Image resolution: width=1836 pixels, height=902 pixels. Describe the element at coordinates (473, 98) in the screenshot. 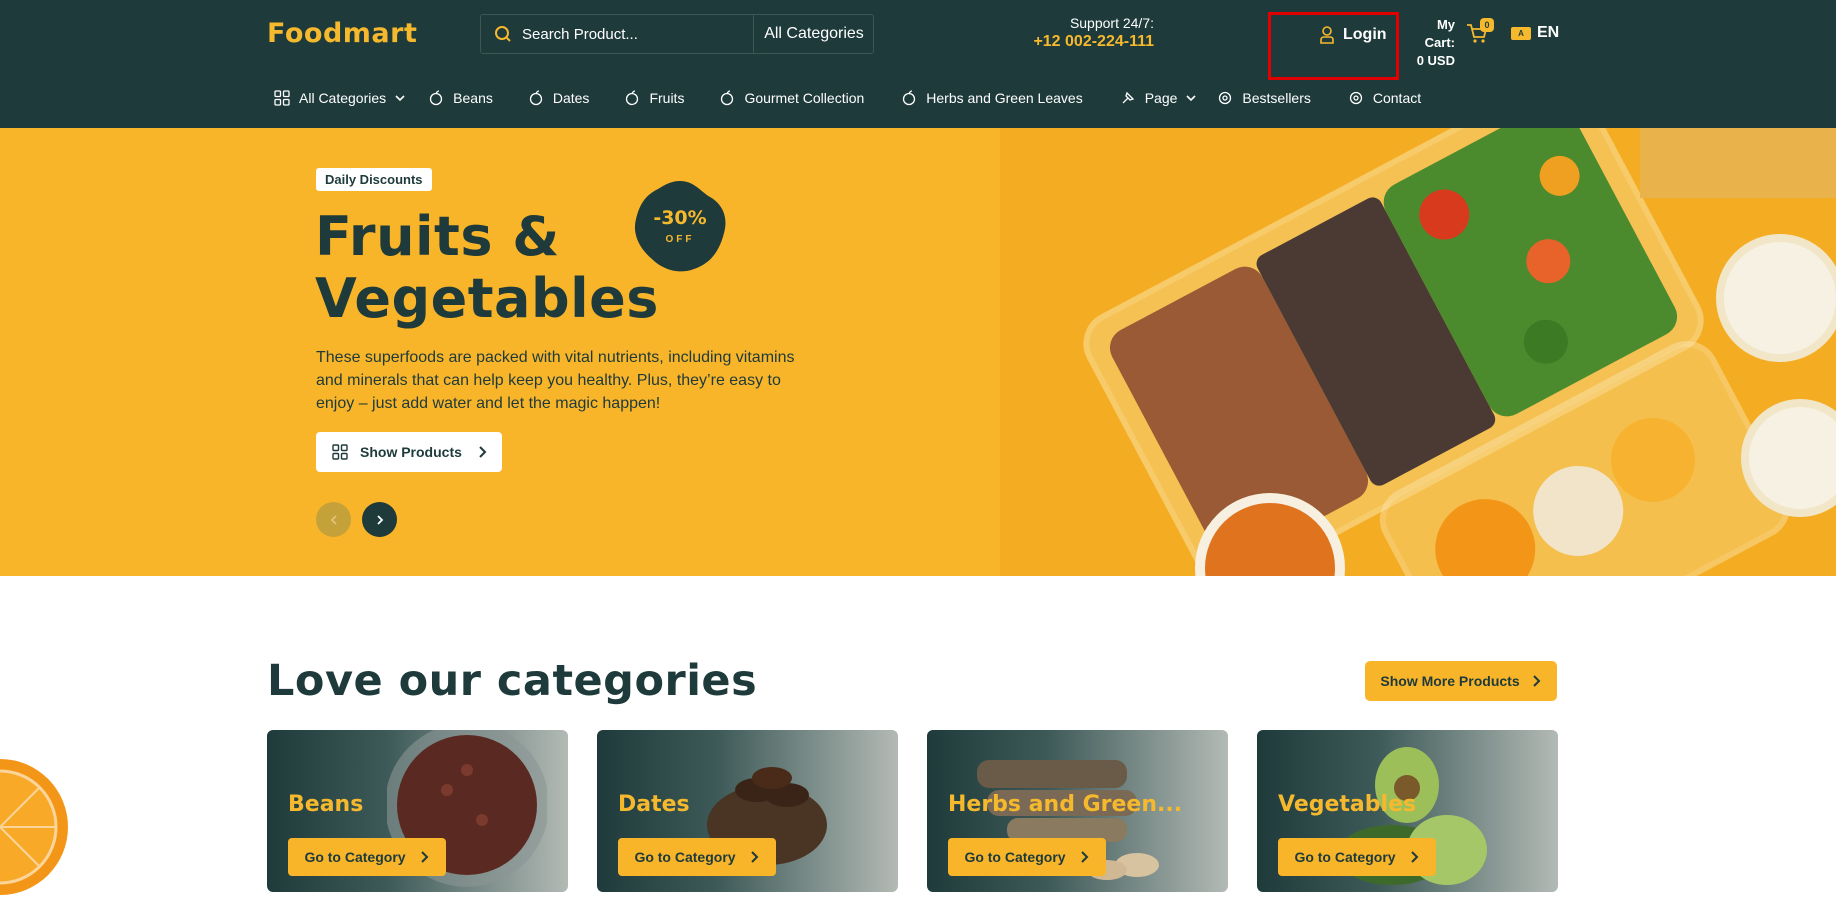

I see `nav-item-label: Beans` at that location.